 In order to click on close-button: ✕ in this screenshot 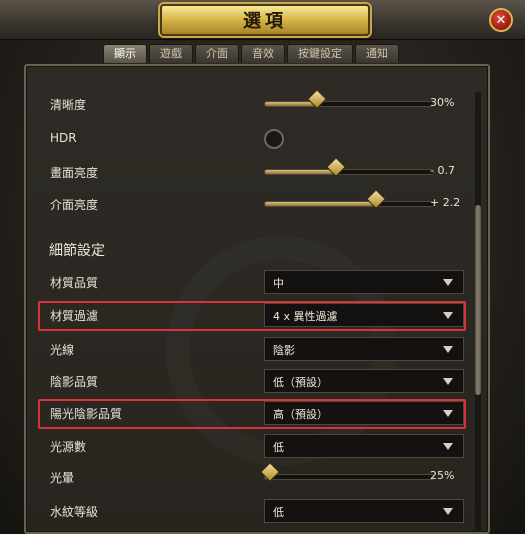, I will do `click(501, 20)`.